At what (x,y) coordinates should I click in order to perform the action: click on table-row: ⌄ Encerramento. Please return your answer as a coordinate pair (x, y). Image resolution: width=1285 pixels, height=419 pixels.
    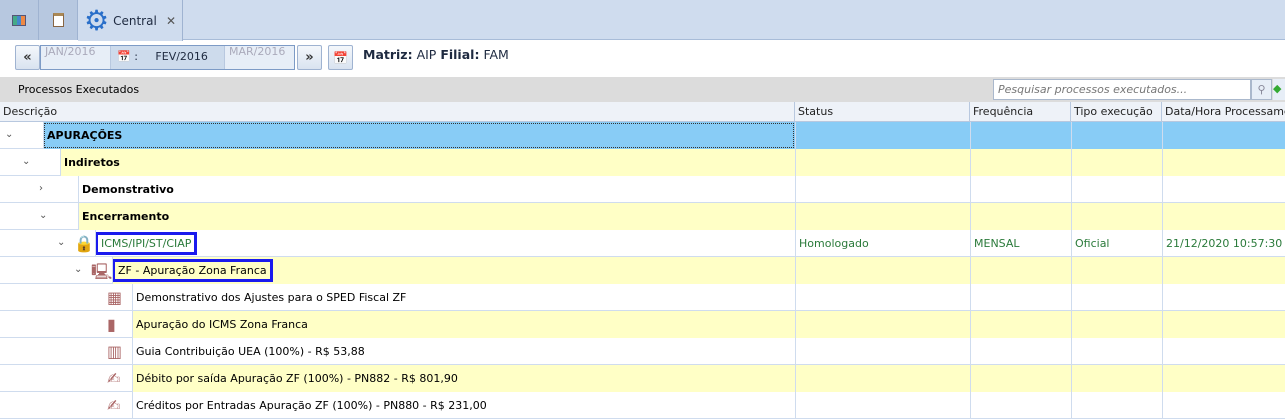
    Looking at the image, I should click on (642, 216).